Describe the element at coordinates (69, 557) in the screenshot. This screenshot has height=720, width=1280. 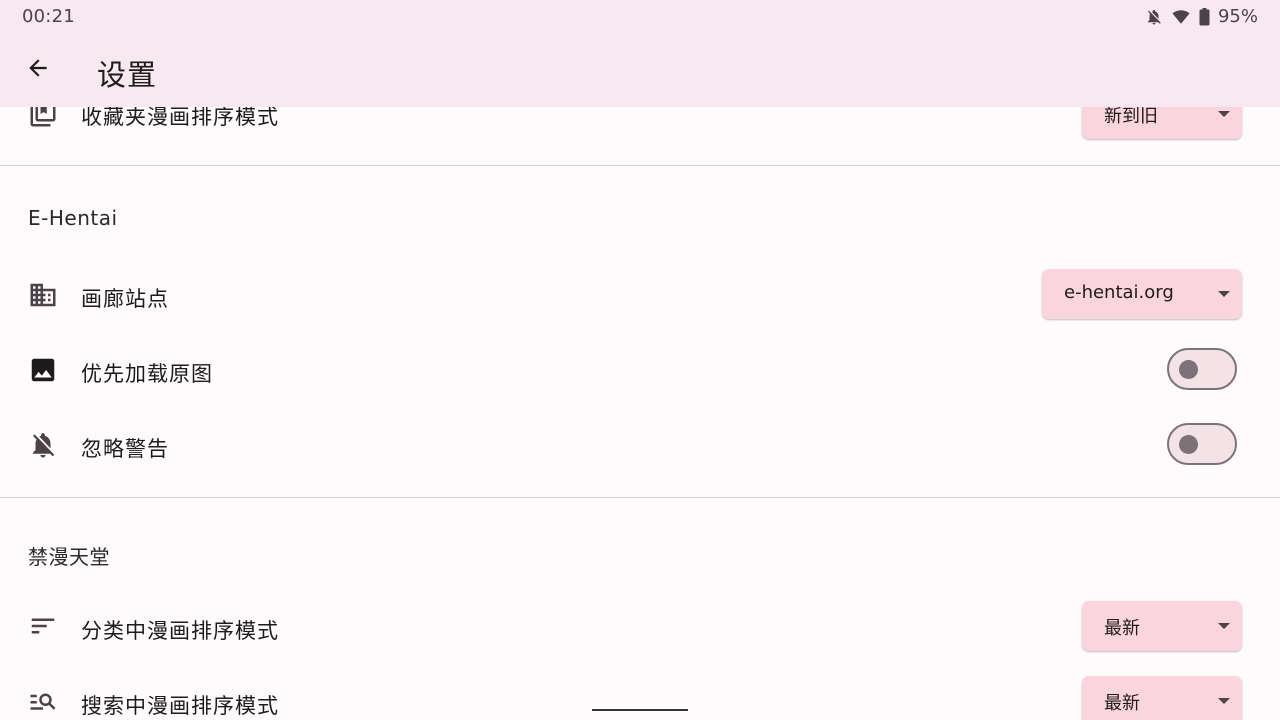
I see `section-title-jm: 禁漫天堂` at that location.